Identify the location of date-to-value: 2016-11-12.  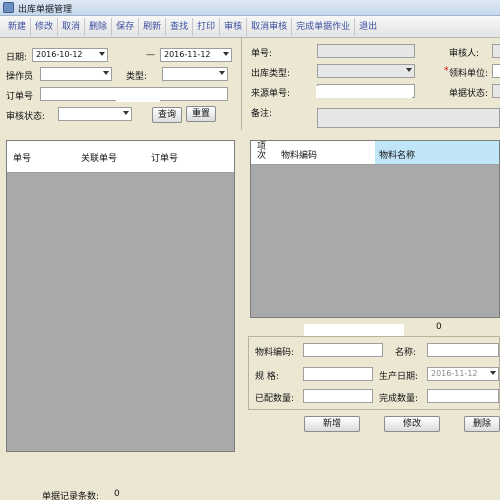
(187, 54).